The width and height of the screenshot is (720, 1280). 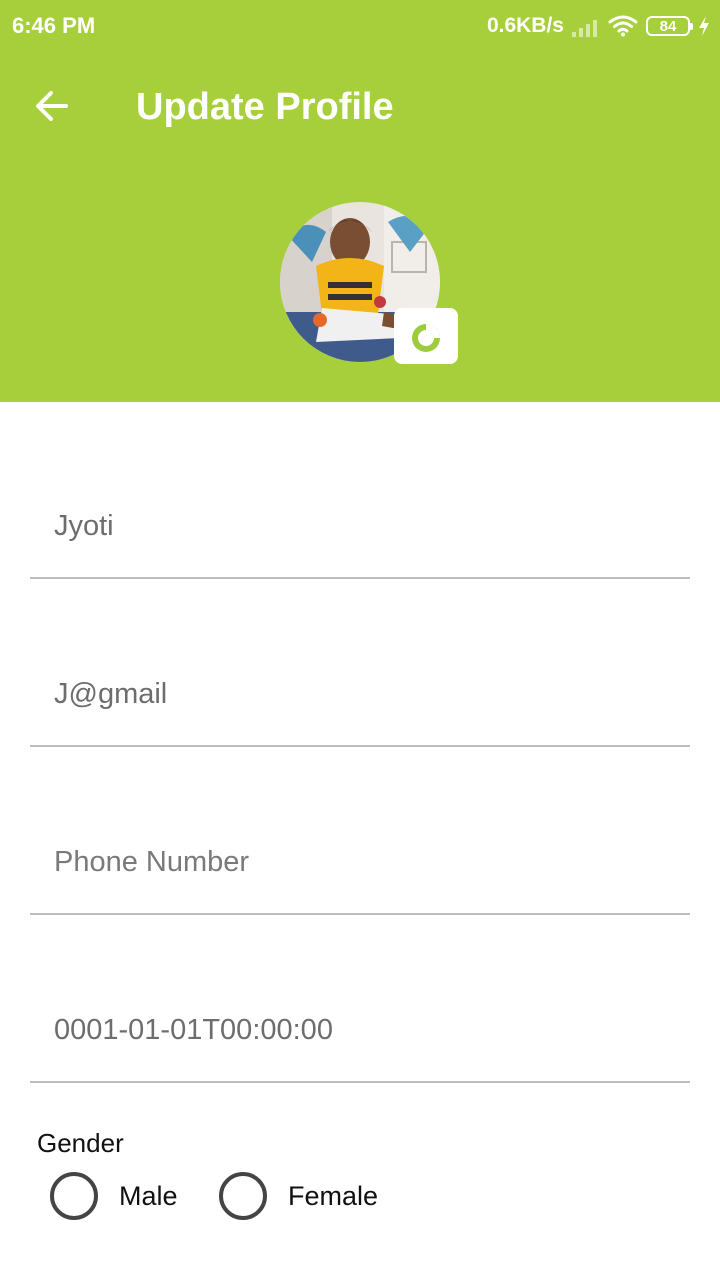 I want to click on arrow-left-icon, so click(x=52, y=106).